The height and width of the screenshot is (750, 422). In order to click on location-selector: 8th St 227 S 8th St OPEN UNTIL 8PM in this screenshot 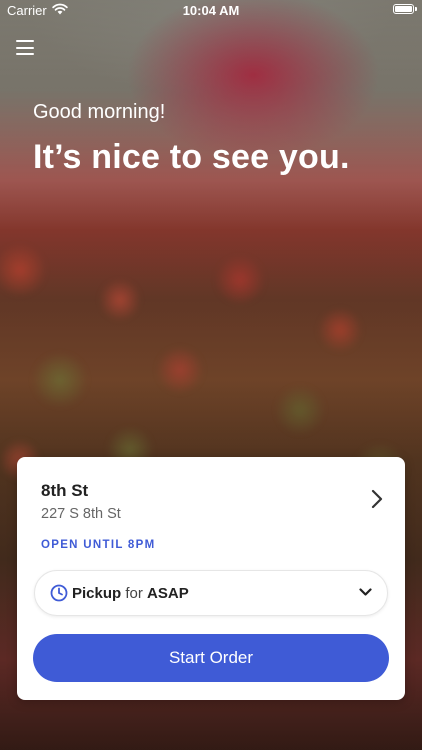, I will do `click(211, 512)`.